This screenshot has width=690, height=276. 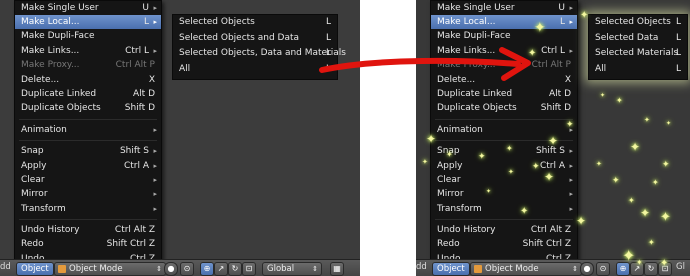 I want to click on submenu-item-selected-objects-and-data: Selected Objects and Data L, so click(x=255, y=39).